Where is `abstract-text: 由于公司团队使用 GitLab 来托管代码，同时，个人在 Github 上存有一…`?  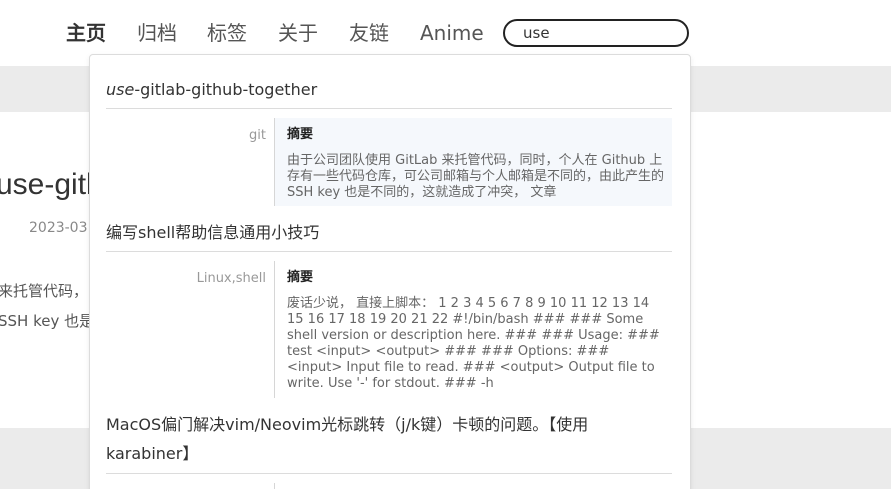 abstract-text: 由于公司团队使用 GitLab 来托管代码，同时，个人在 Github 上存有一… is located at coordinates (476, 176).